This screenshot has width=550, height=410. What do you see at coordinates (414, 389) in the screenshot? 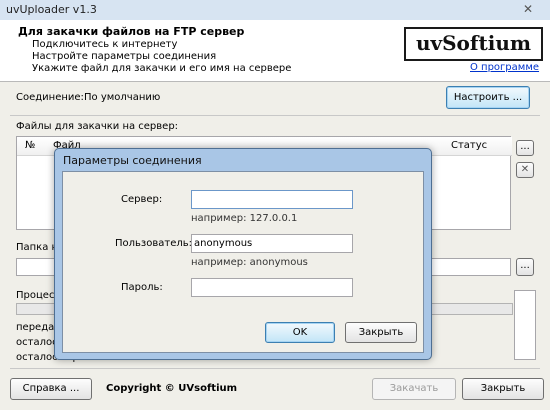
I see `upload-button: Закачать` at bounding box center [414, 389].